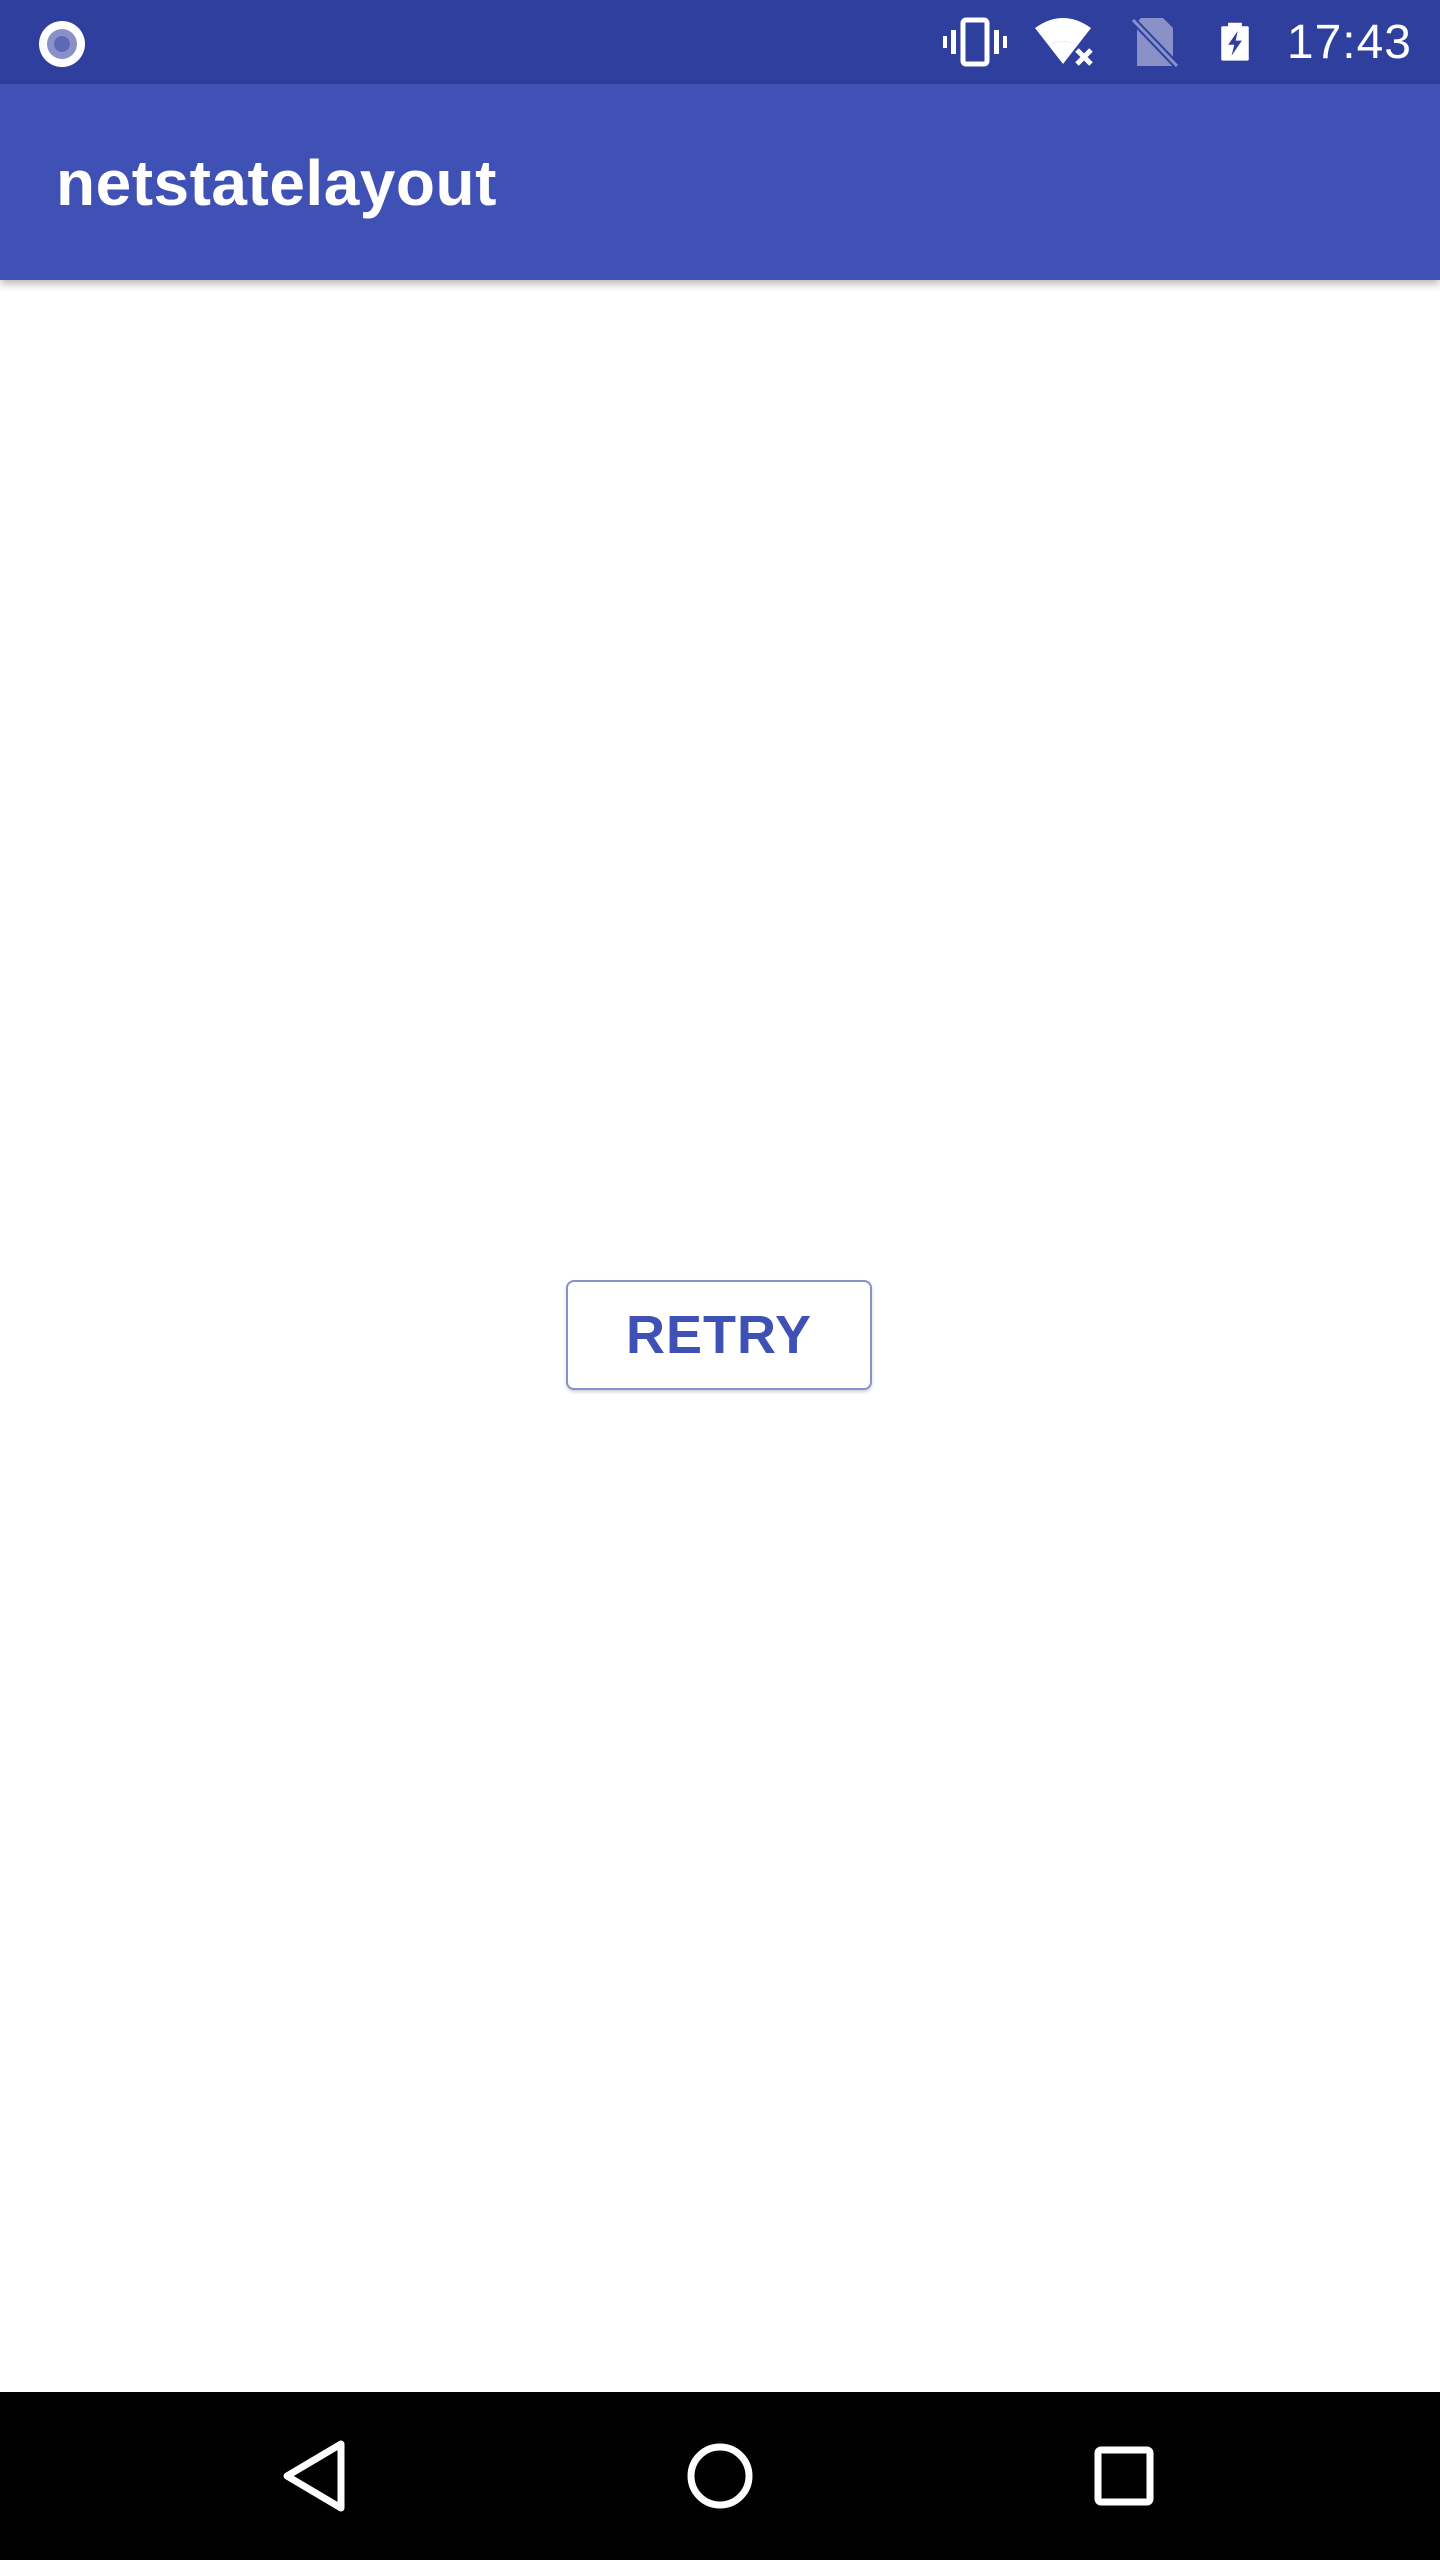 This screenshot has height=2560, width=1440. I want to click on retry-button-label: RETRY, so click(718, 1335).